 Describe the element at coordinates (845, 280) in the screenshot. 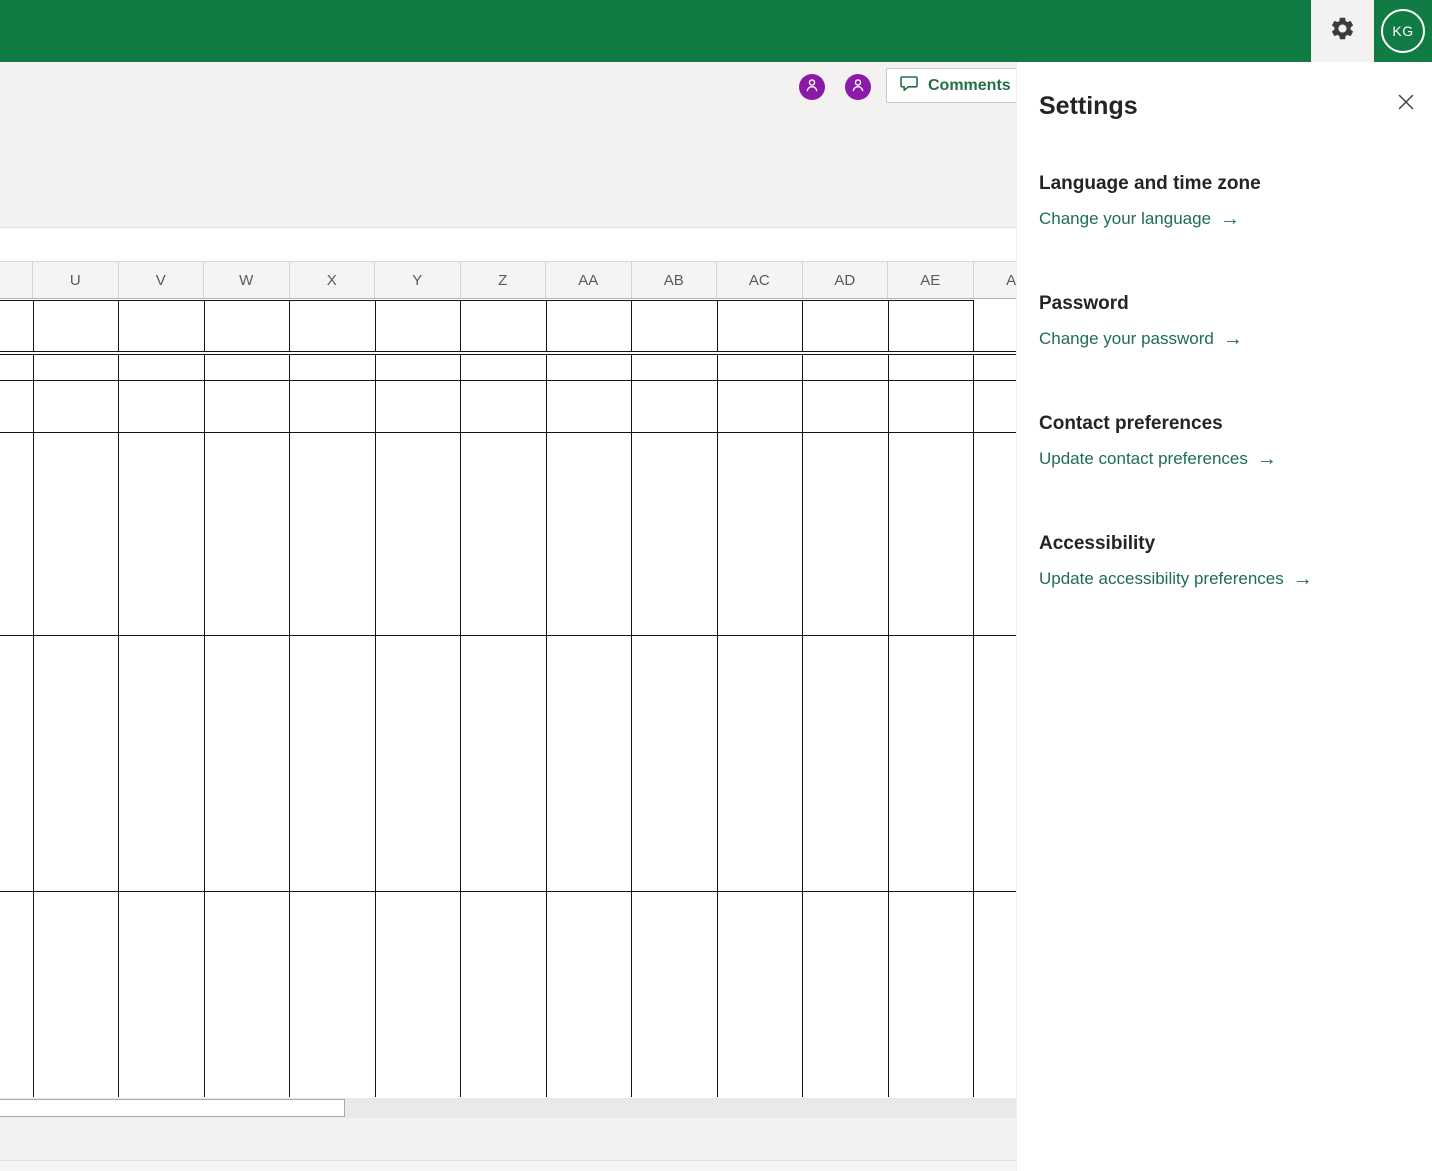

I see `column-header: AD` at that location.